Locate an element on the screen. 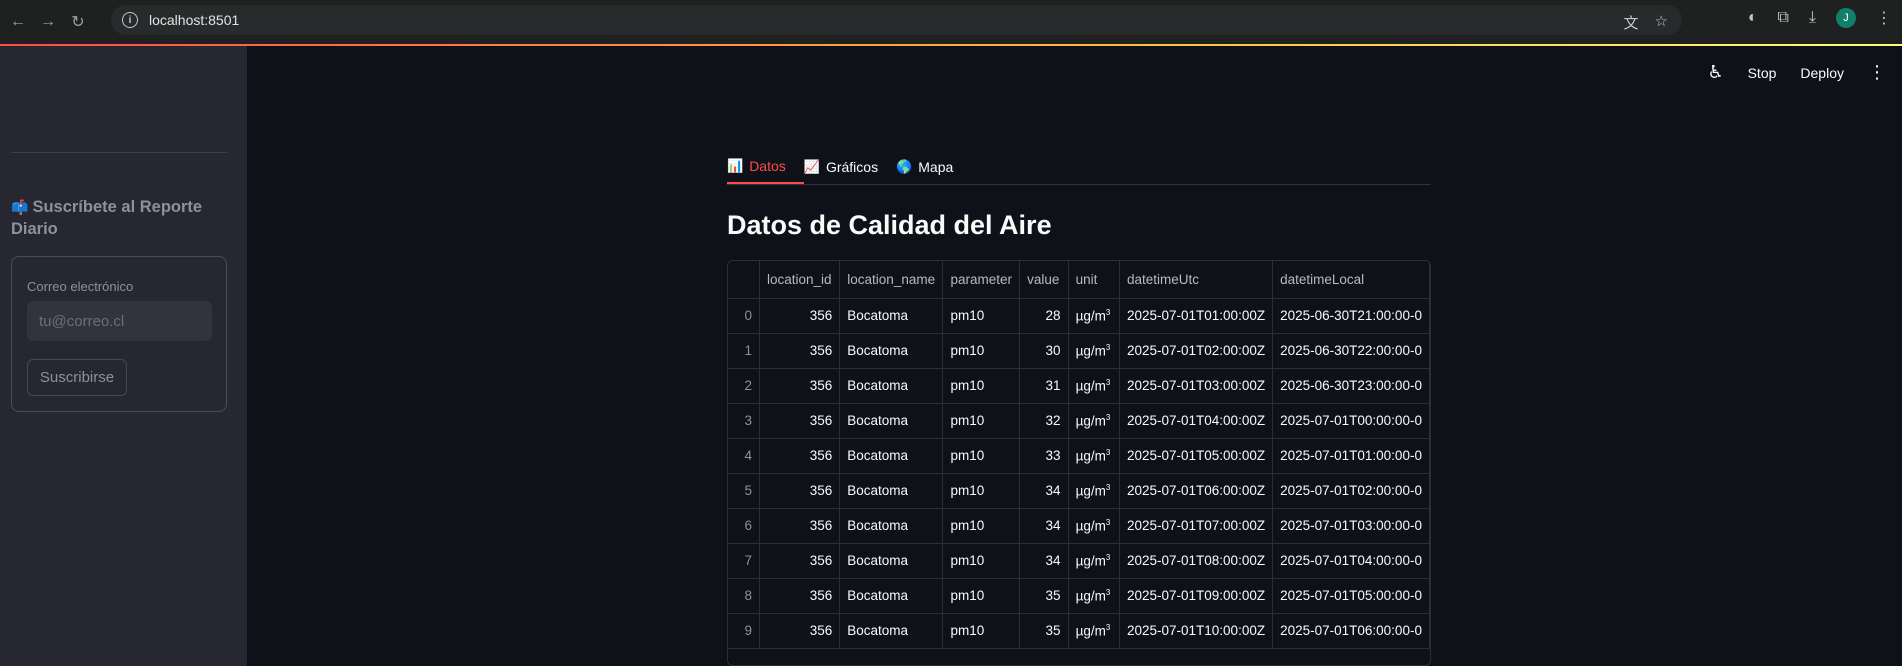 The height and width of the screenshot is (666, 1902). reload-icon: ↻ is located at coordinates (78, 22).